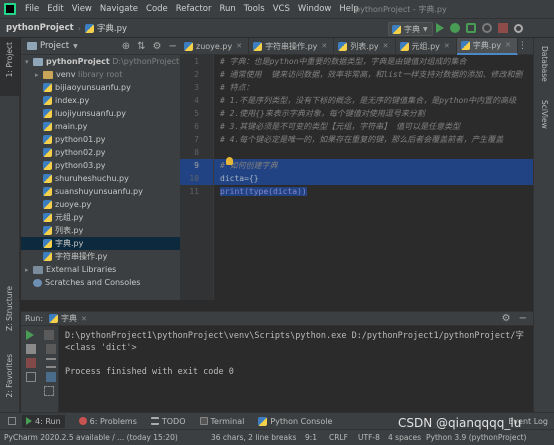  I want to click on menu-vcs: VCS, so click(281, 9).